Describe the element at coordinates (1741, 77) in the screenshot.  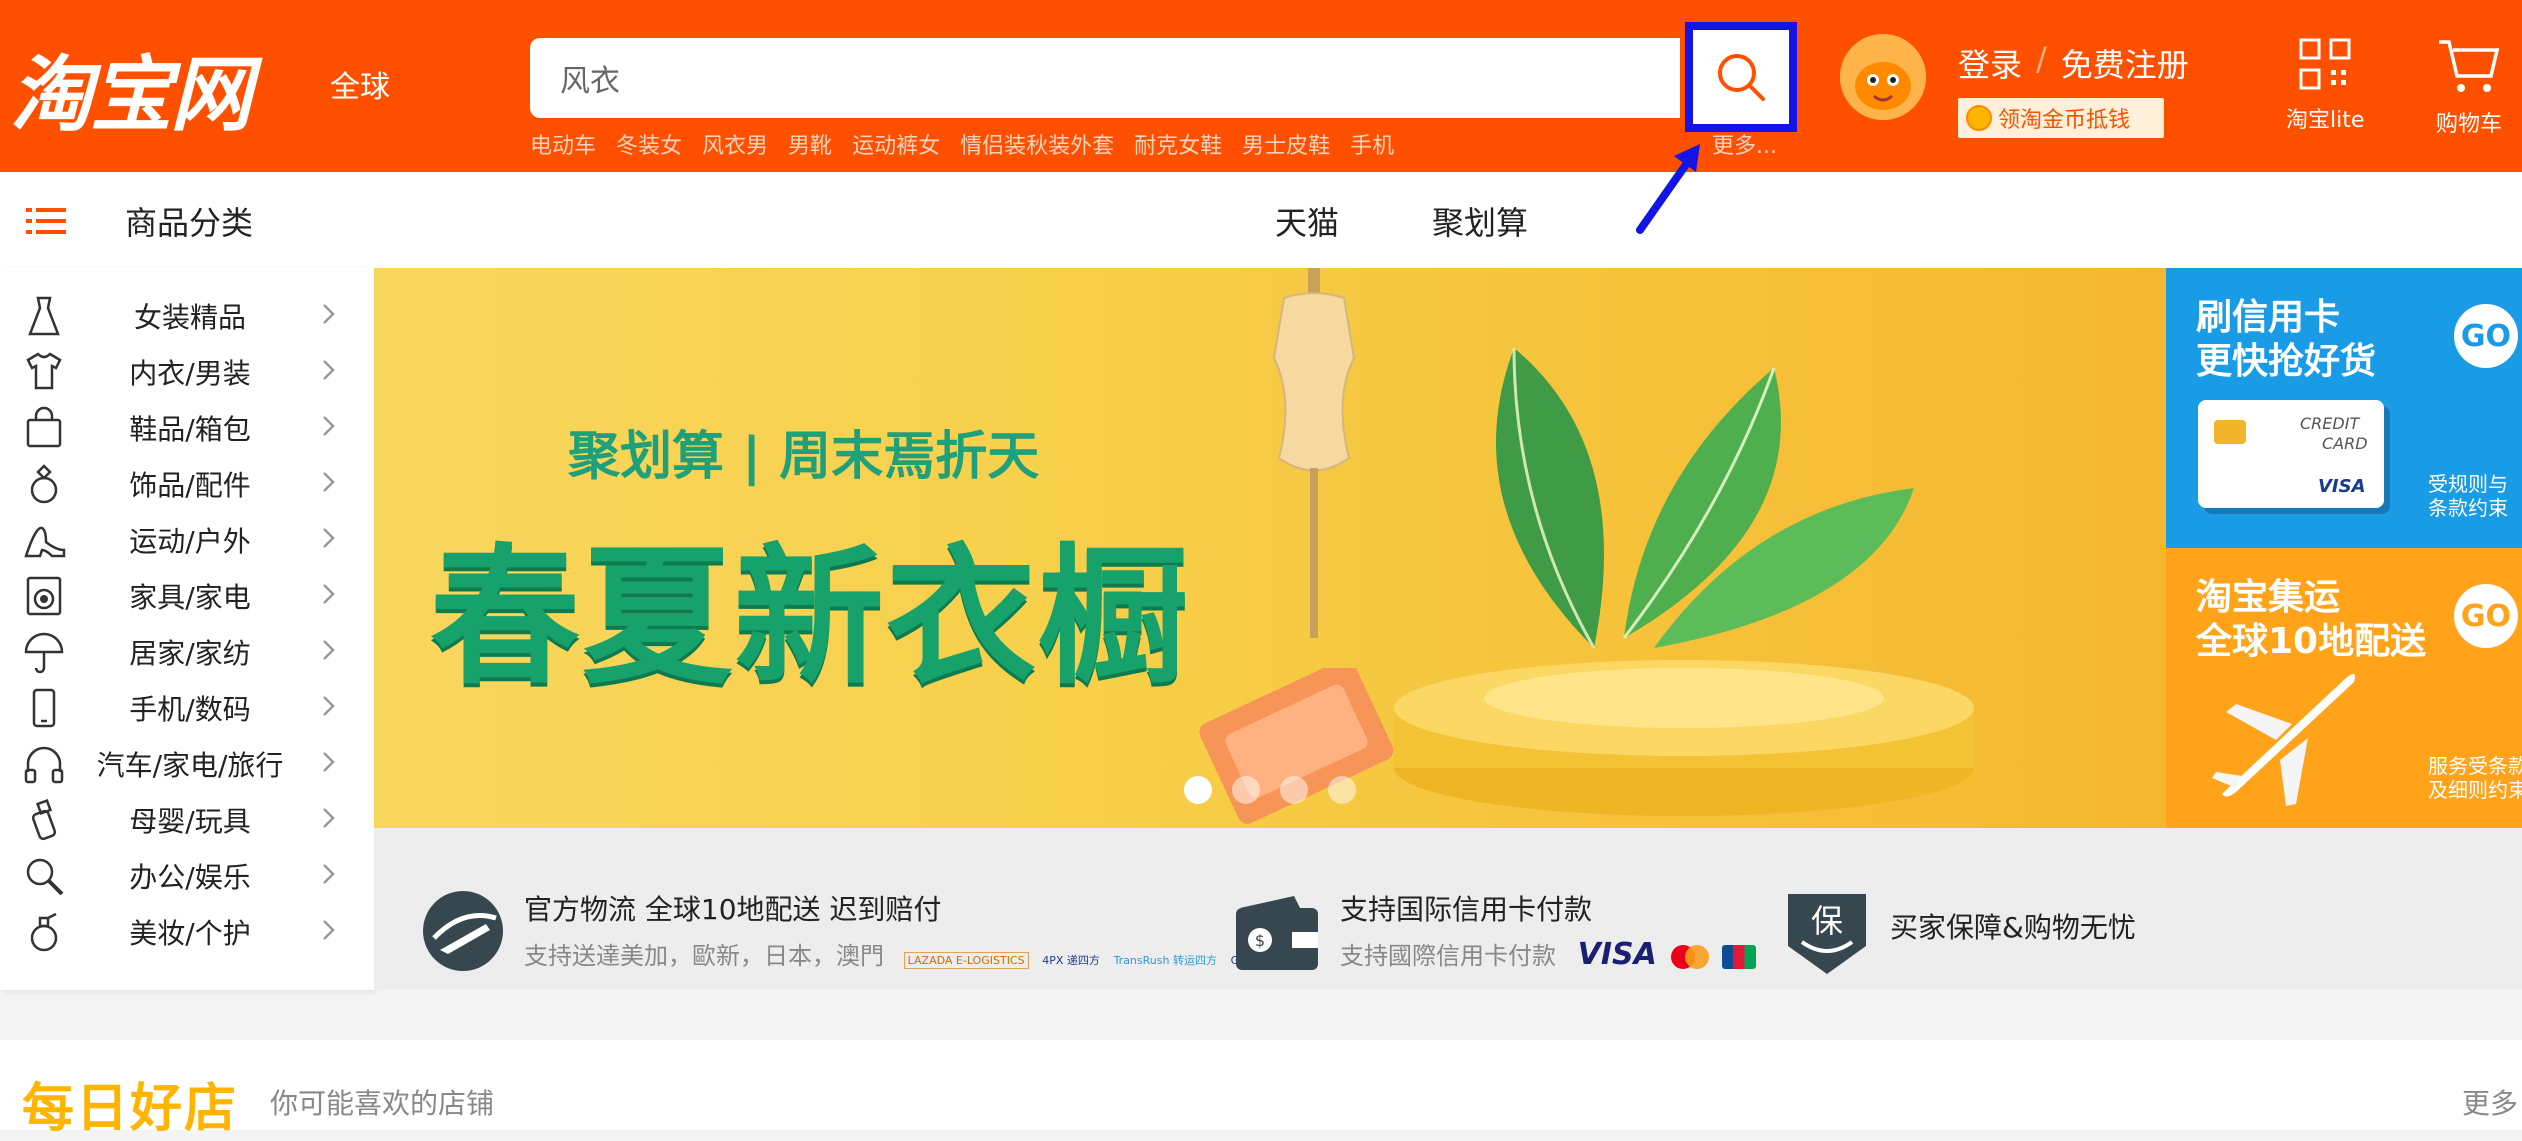
I see `search-button` at that location.